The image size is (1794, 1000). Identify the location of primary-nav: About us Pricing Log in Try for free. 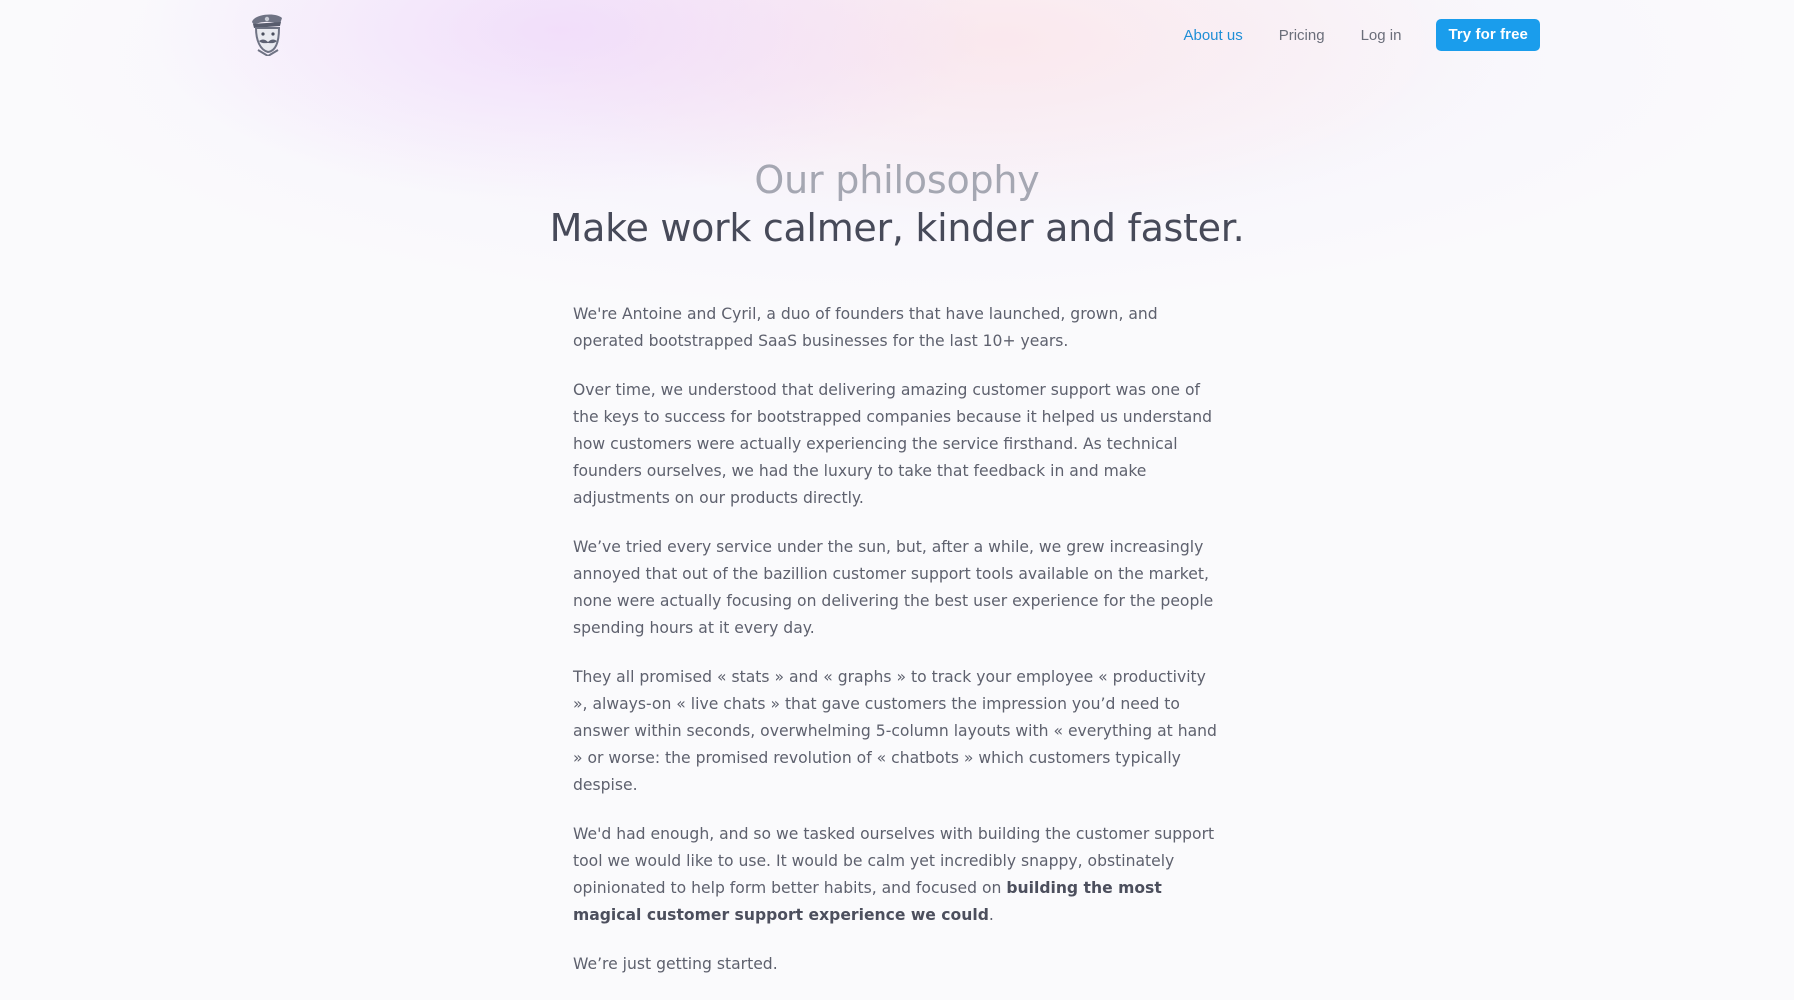
(1343, 35).